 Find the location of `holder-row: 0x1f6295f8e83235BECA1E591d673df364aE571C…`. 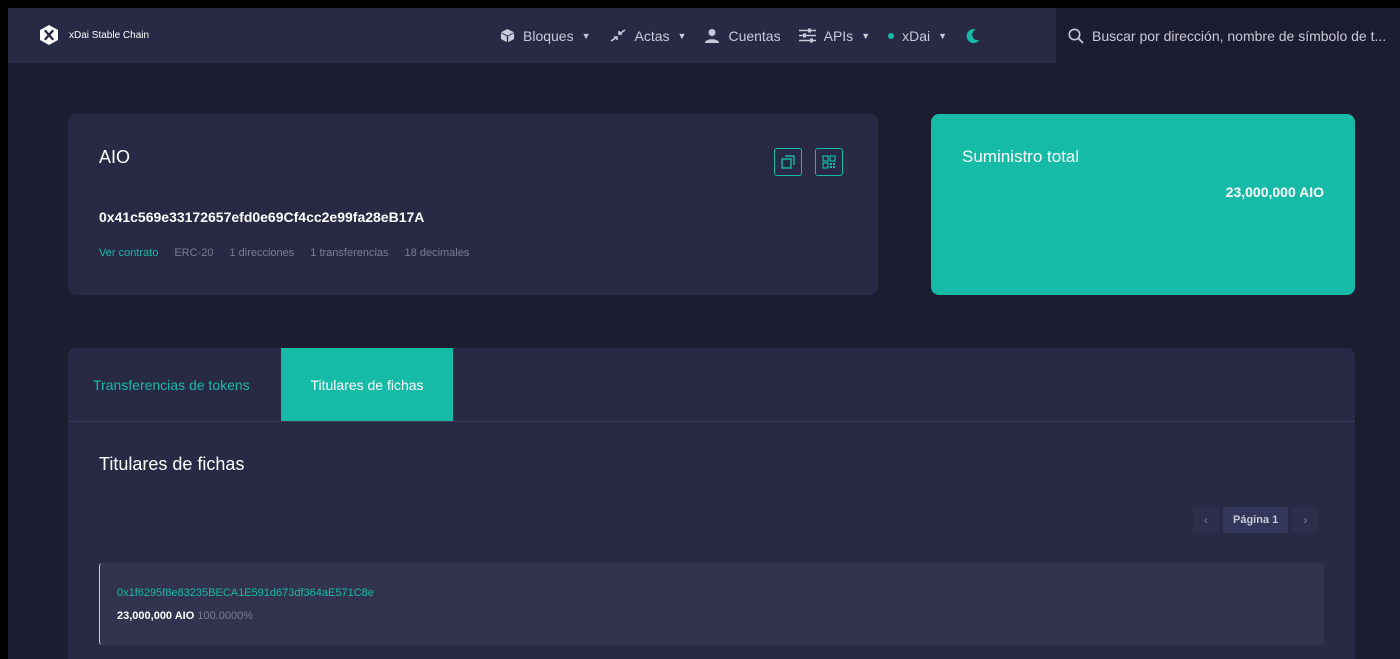

holder-row: 0x1f6295f8e83235BECA1E591d673df364aE571C… is located at coordinates (711, 604).